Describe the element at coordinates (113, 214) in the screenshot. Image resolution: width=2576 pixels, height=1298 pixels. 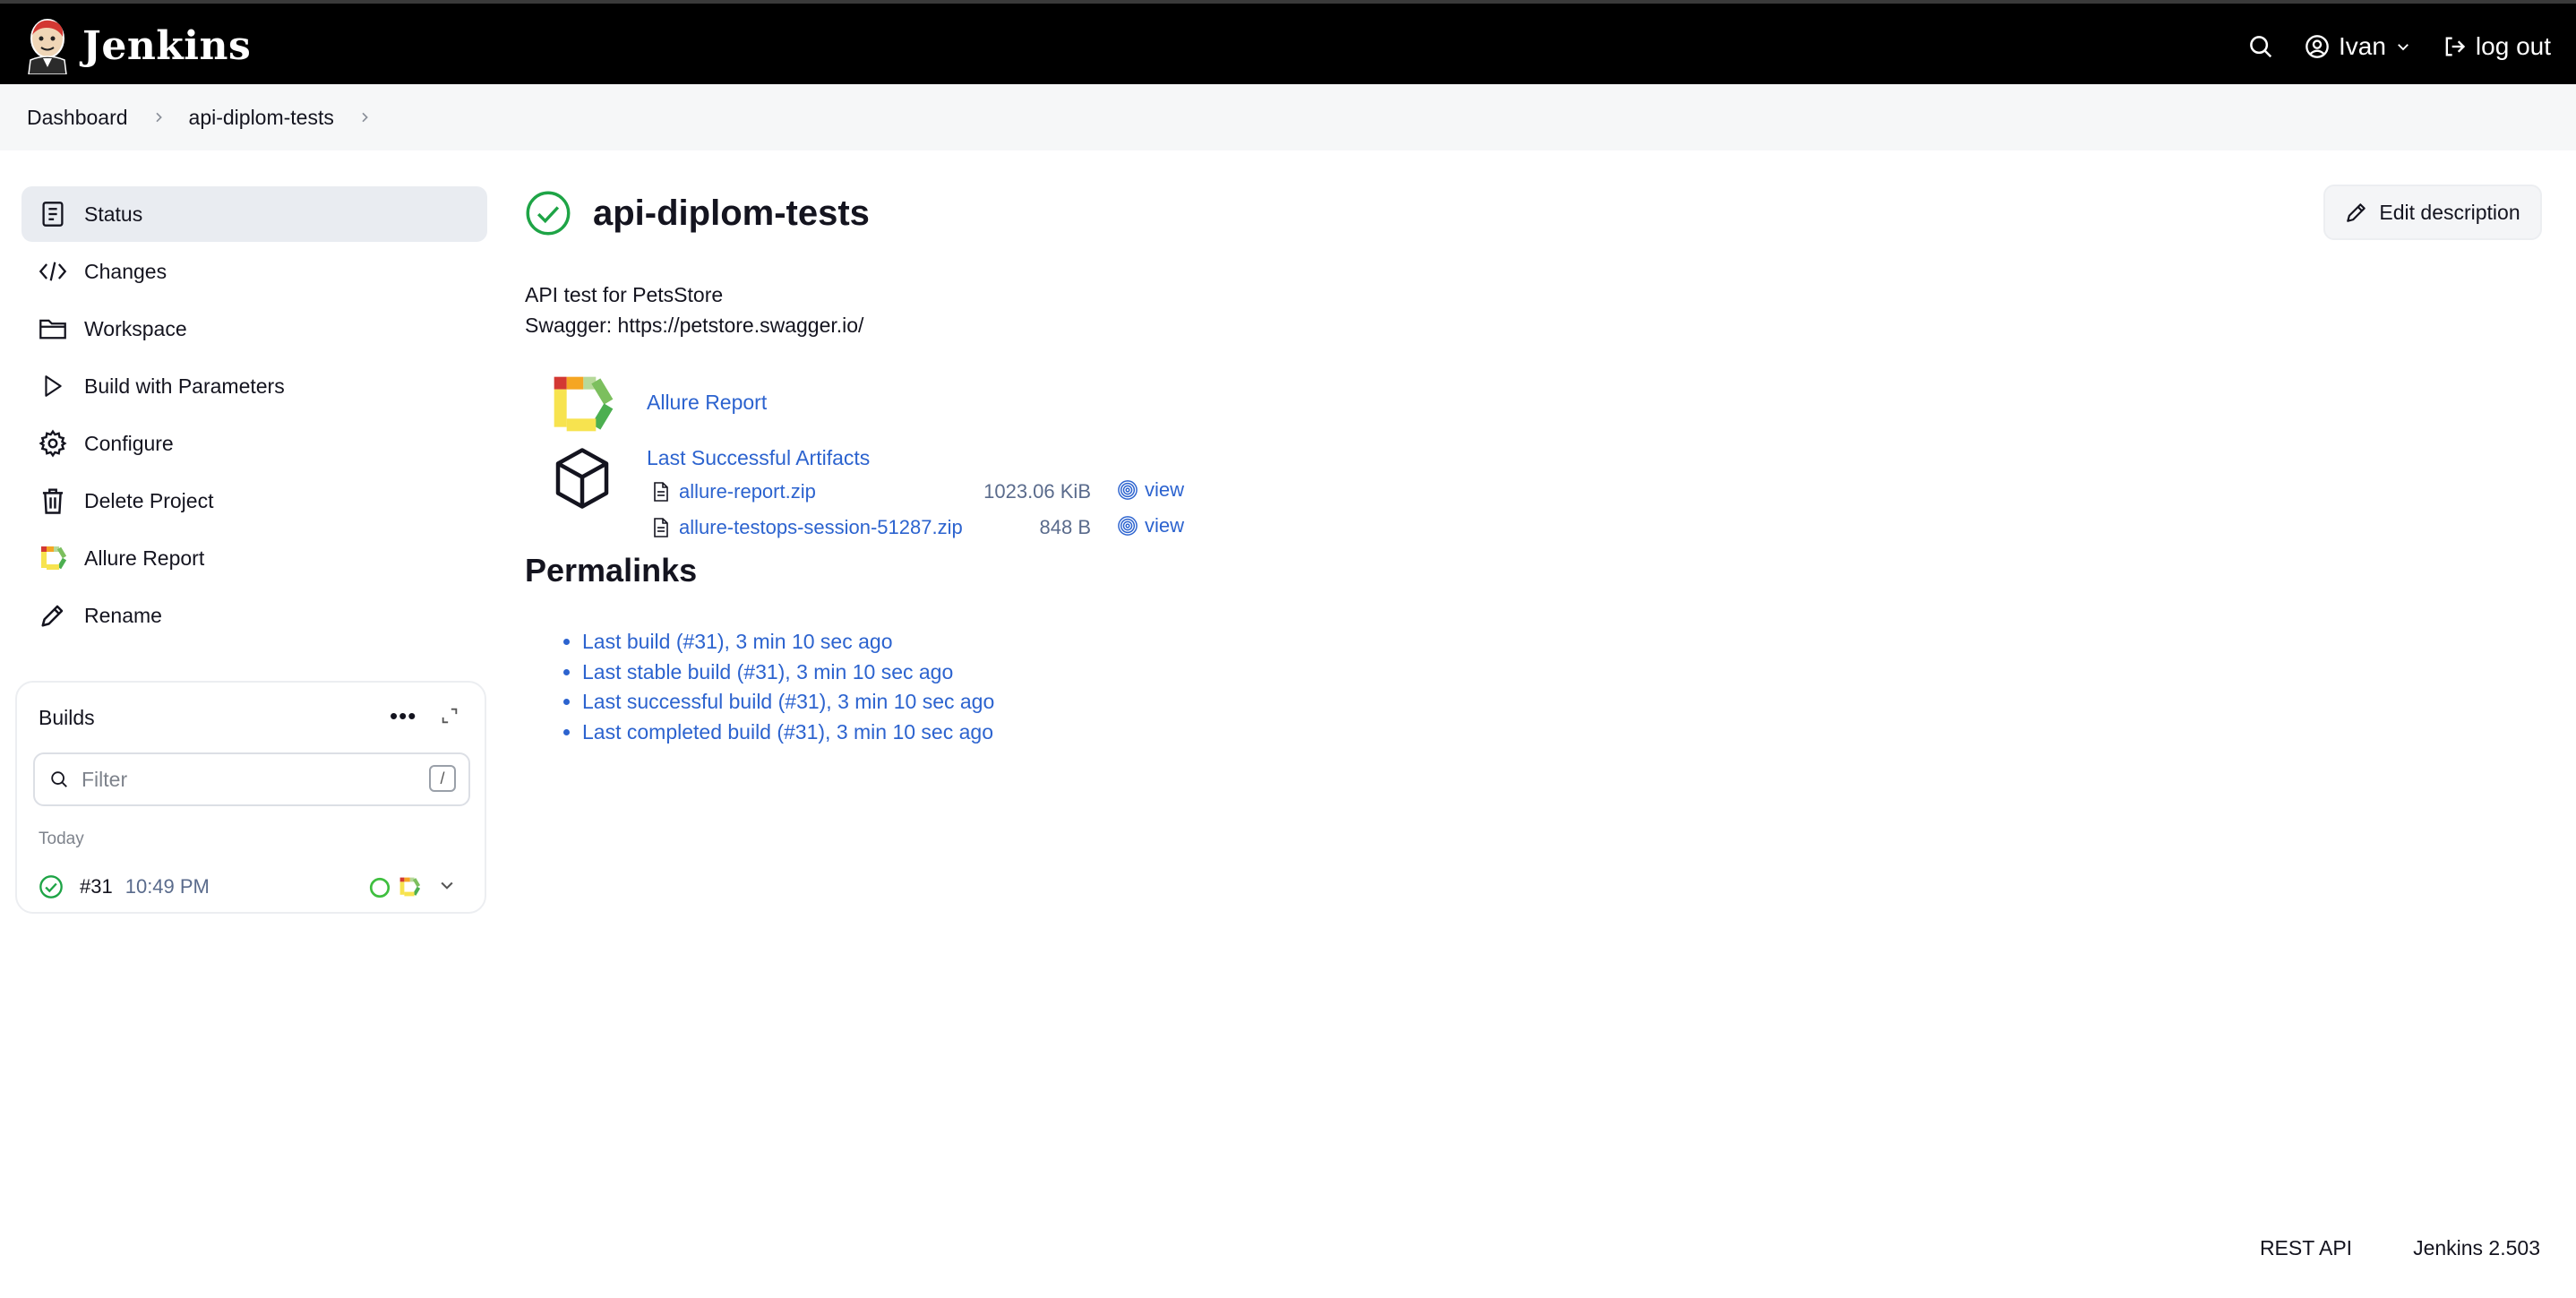
I see `sidebar-item-label: Status` at that location.